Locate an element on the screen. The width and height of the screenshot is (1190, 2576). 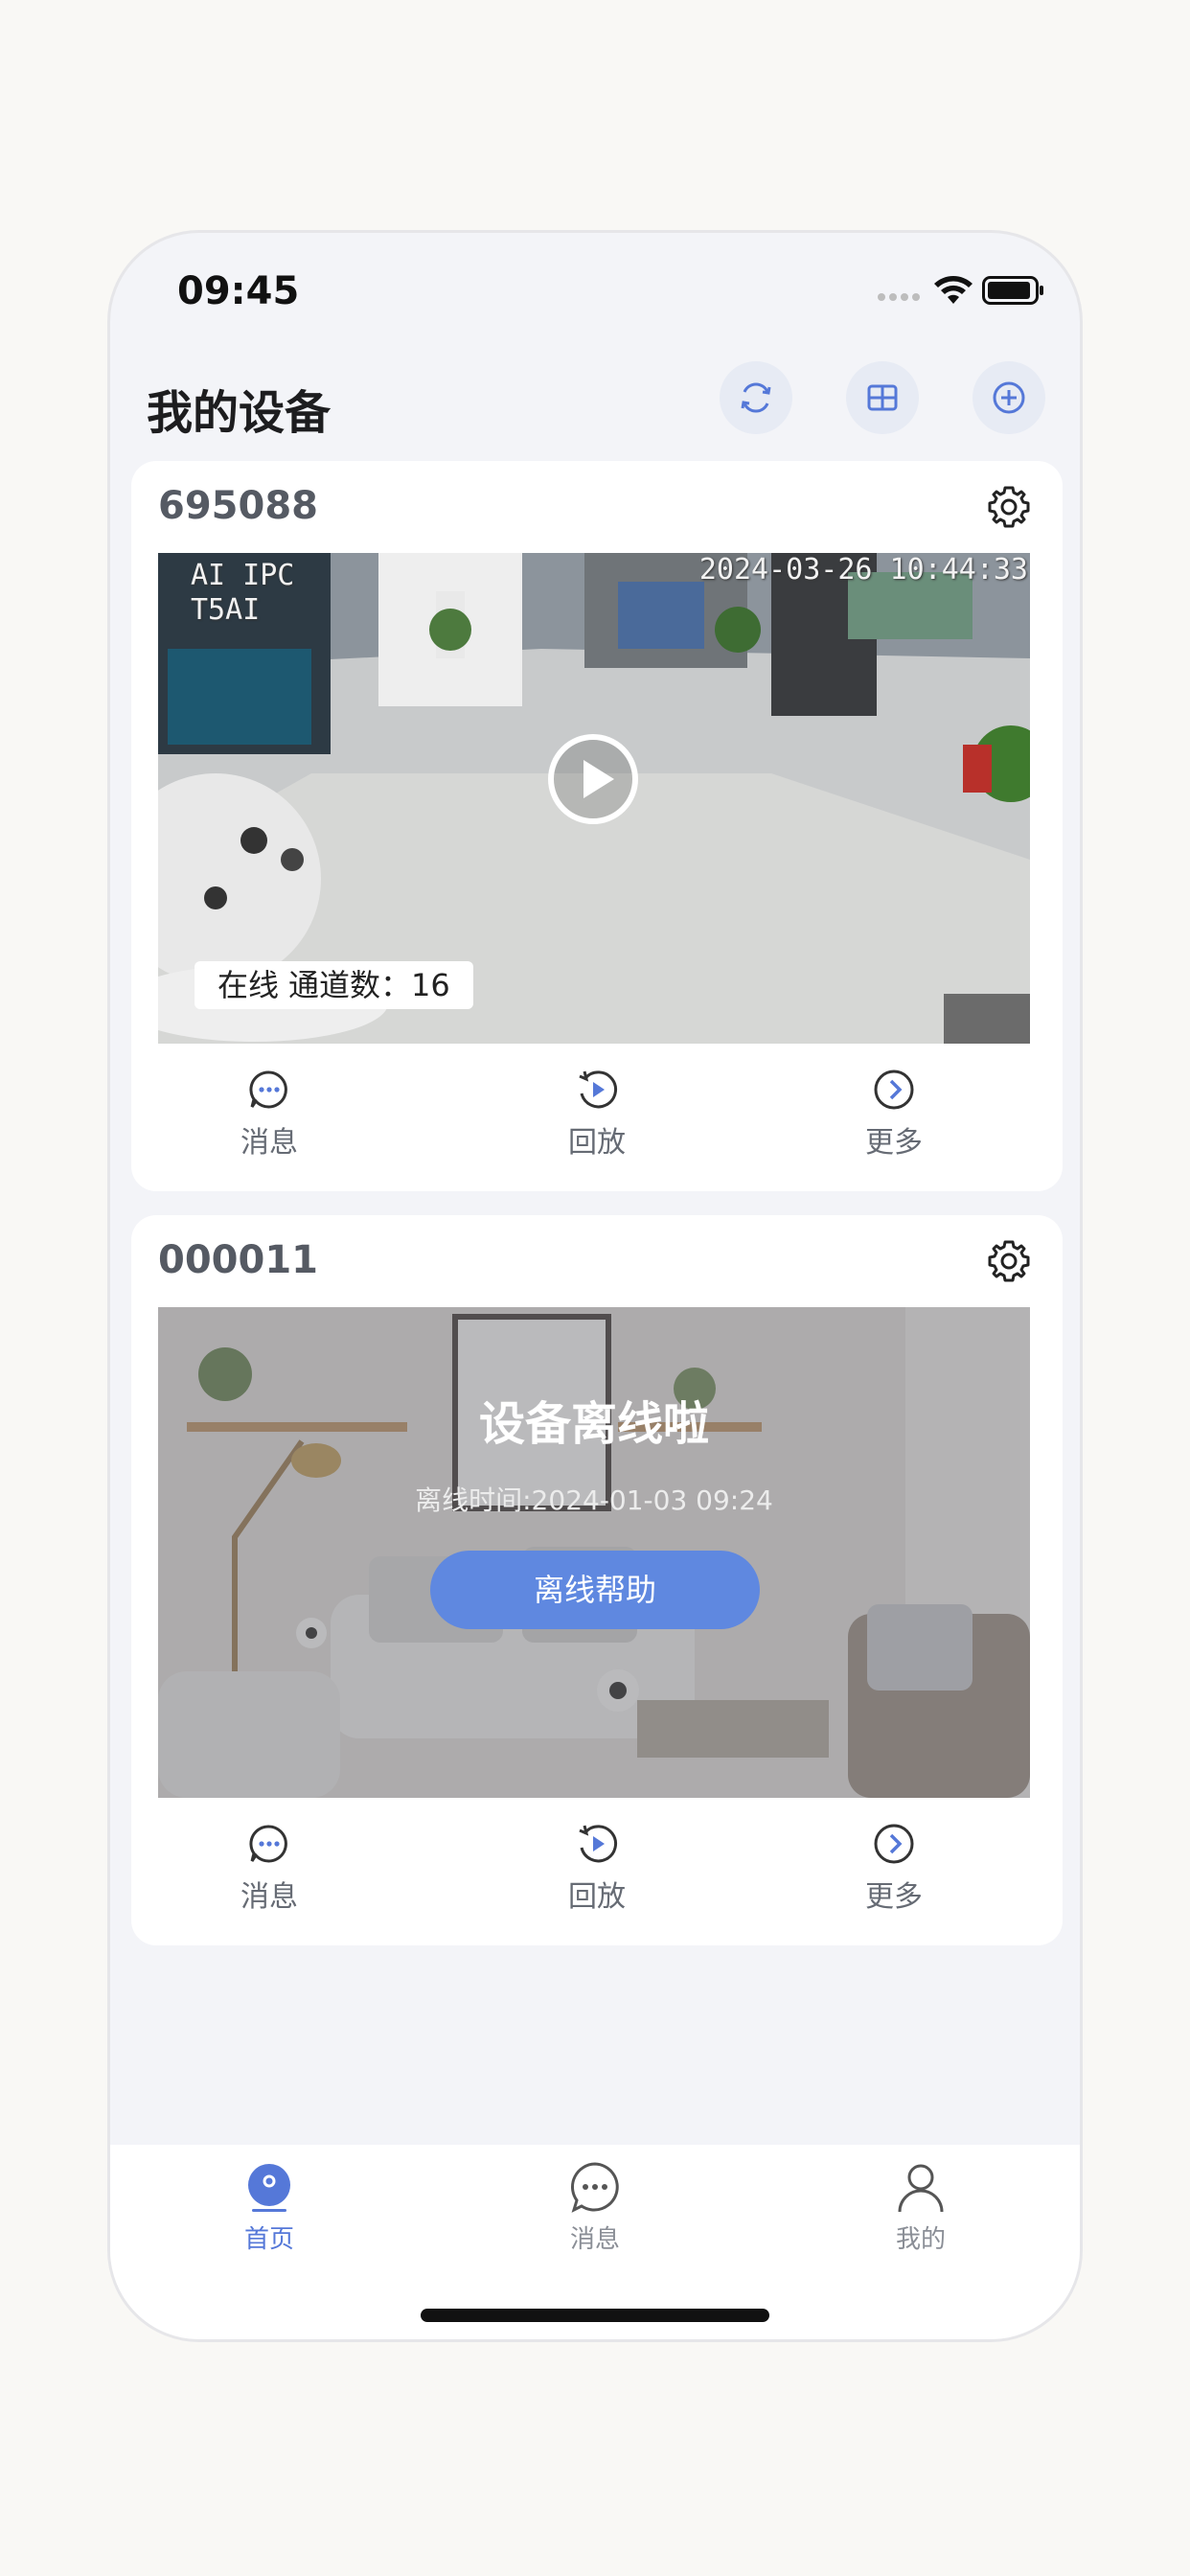
home-indicator is located at coordinates (595, 2315).